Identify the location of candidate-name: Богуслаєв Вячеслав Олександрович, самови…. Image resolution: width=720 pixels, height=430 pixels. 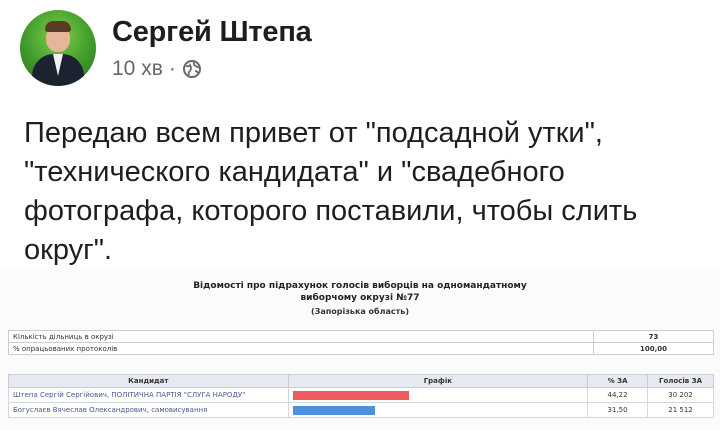
(148, 410).